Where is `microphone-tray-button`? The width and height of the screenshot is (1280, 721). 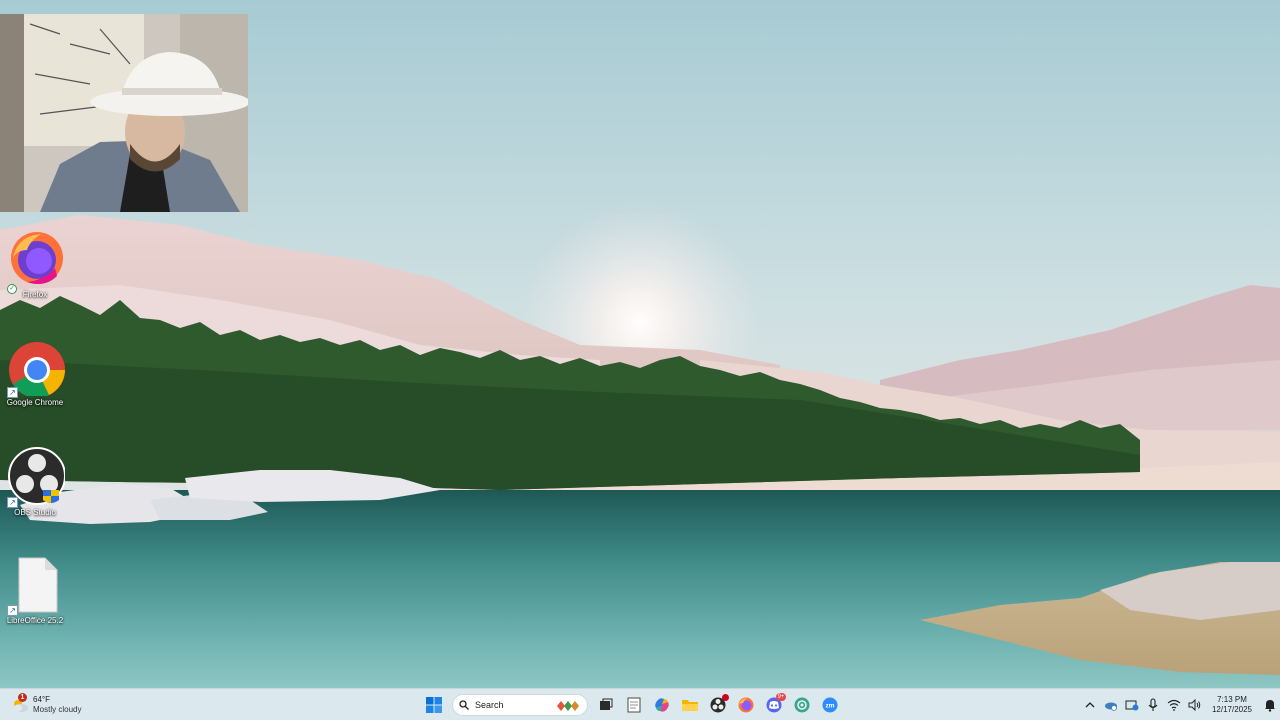
microphone-tray-button is located at coordinates (1152, 705).